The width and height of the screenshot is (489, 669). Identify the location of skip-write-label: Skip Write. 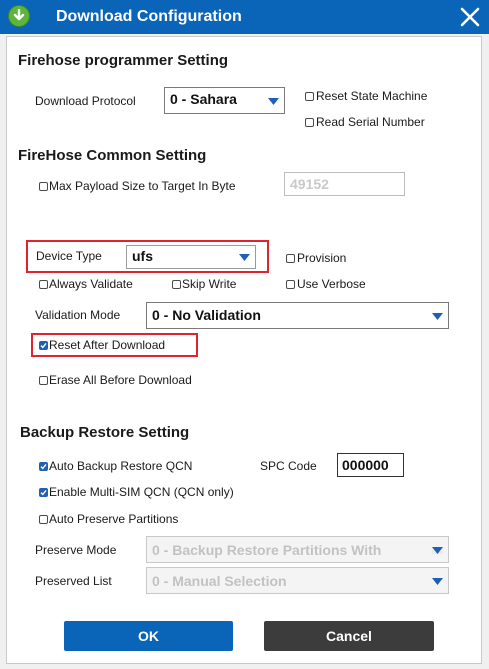
(209, 284).